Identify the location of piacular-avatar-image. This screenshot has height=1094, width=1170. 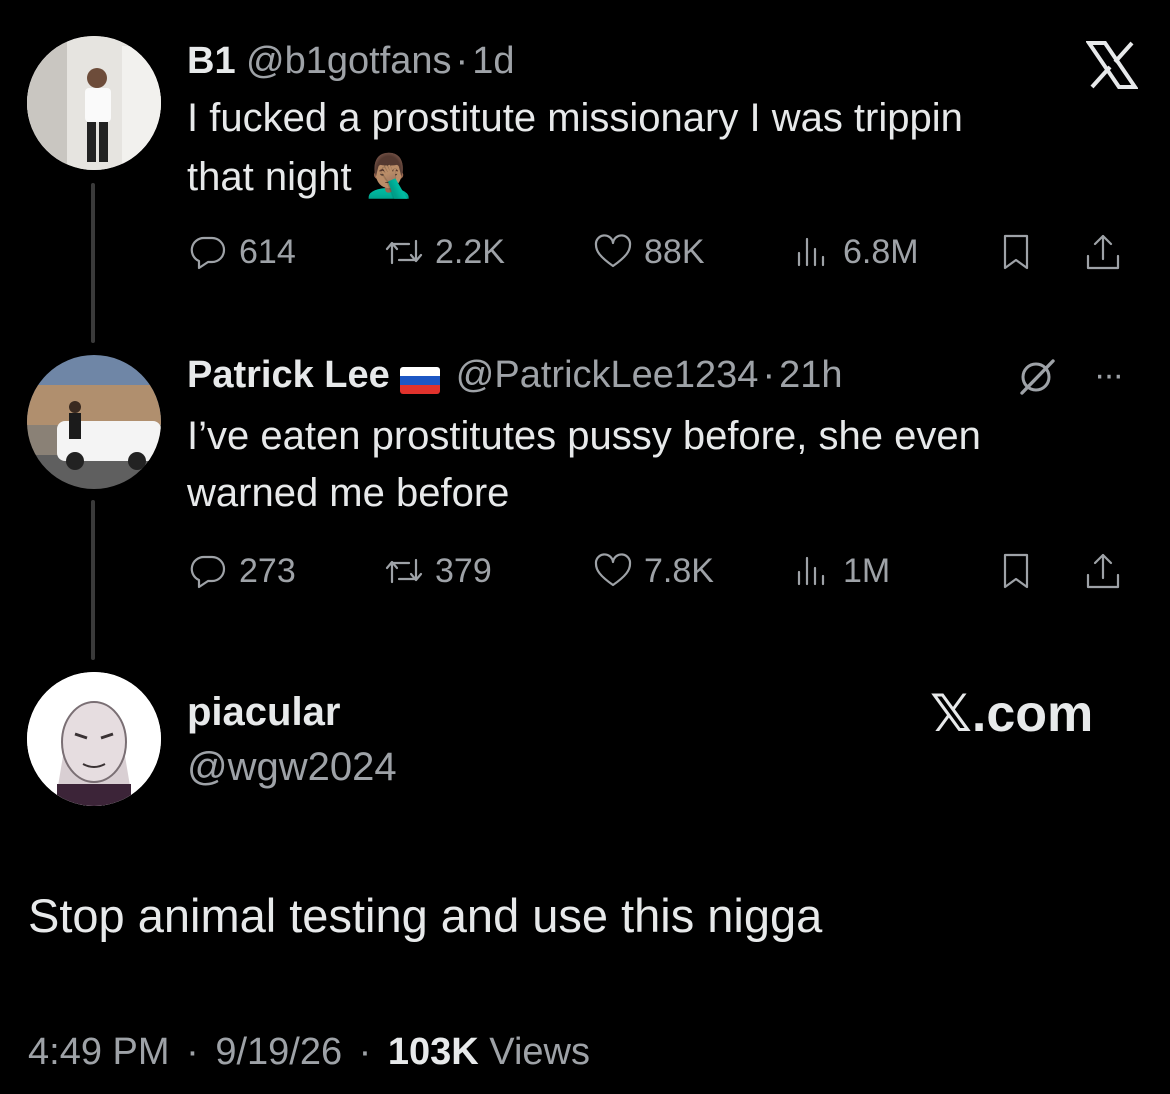
(94, 739).